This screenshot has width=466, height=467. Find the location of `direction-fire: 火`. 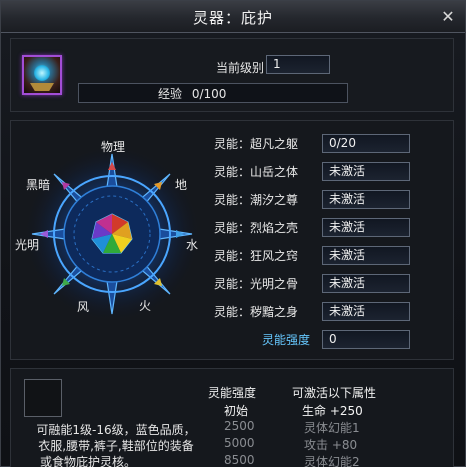

direction-fire: 火 is located at coordinates (145, 306).